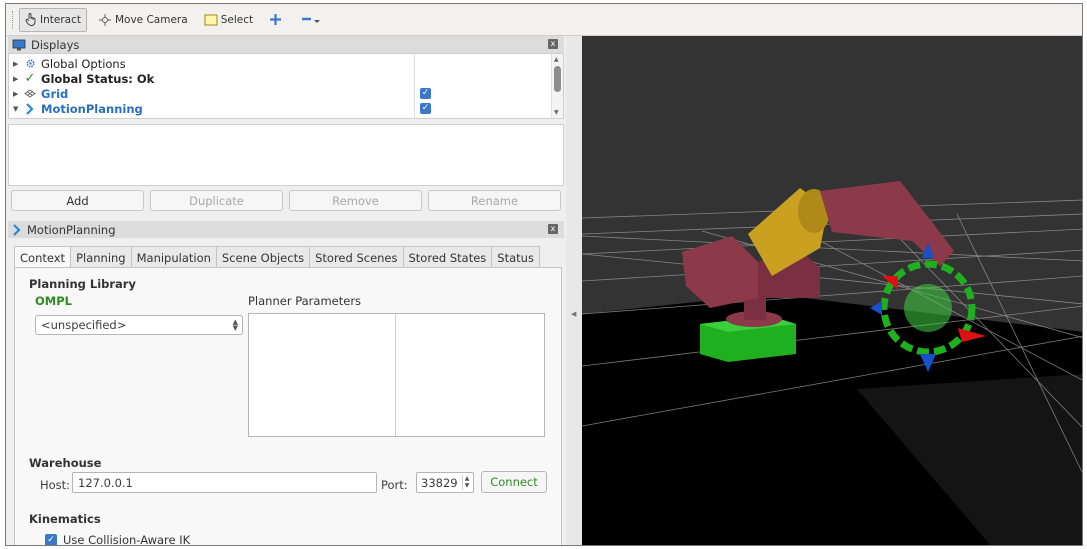 The width and height of the screenshot is (1087, 549). What do you see at coordinates (43, 257) in the screenshot?
I see `tab-context: Context` at bounding box center [43, 257].